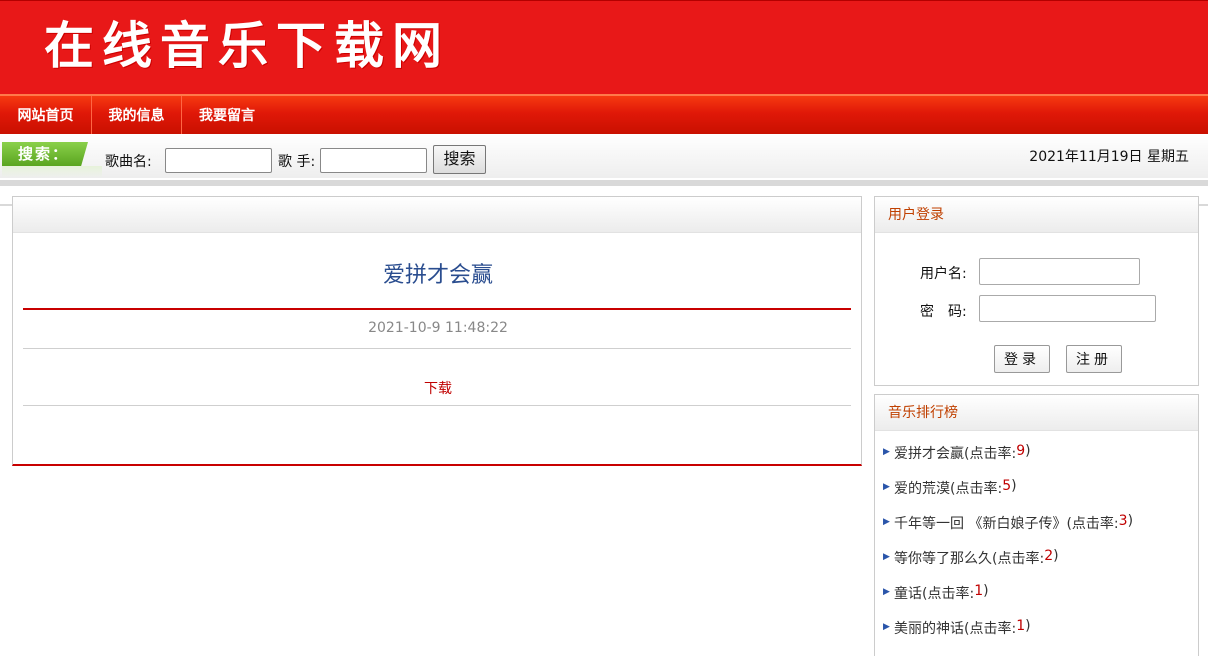  What do you see at coordinates (296, 161) in the screenshot?
I see `singer-label: 歌 手:` at bounding box center [296, 161].